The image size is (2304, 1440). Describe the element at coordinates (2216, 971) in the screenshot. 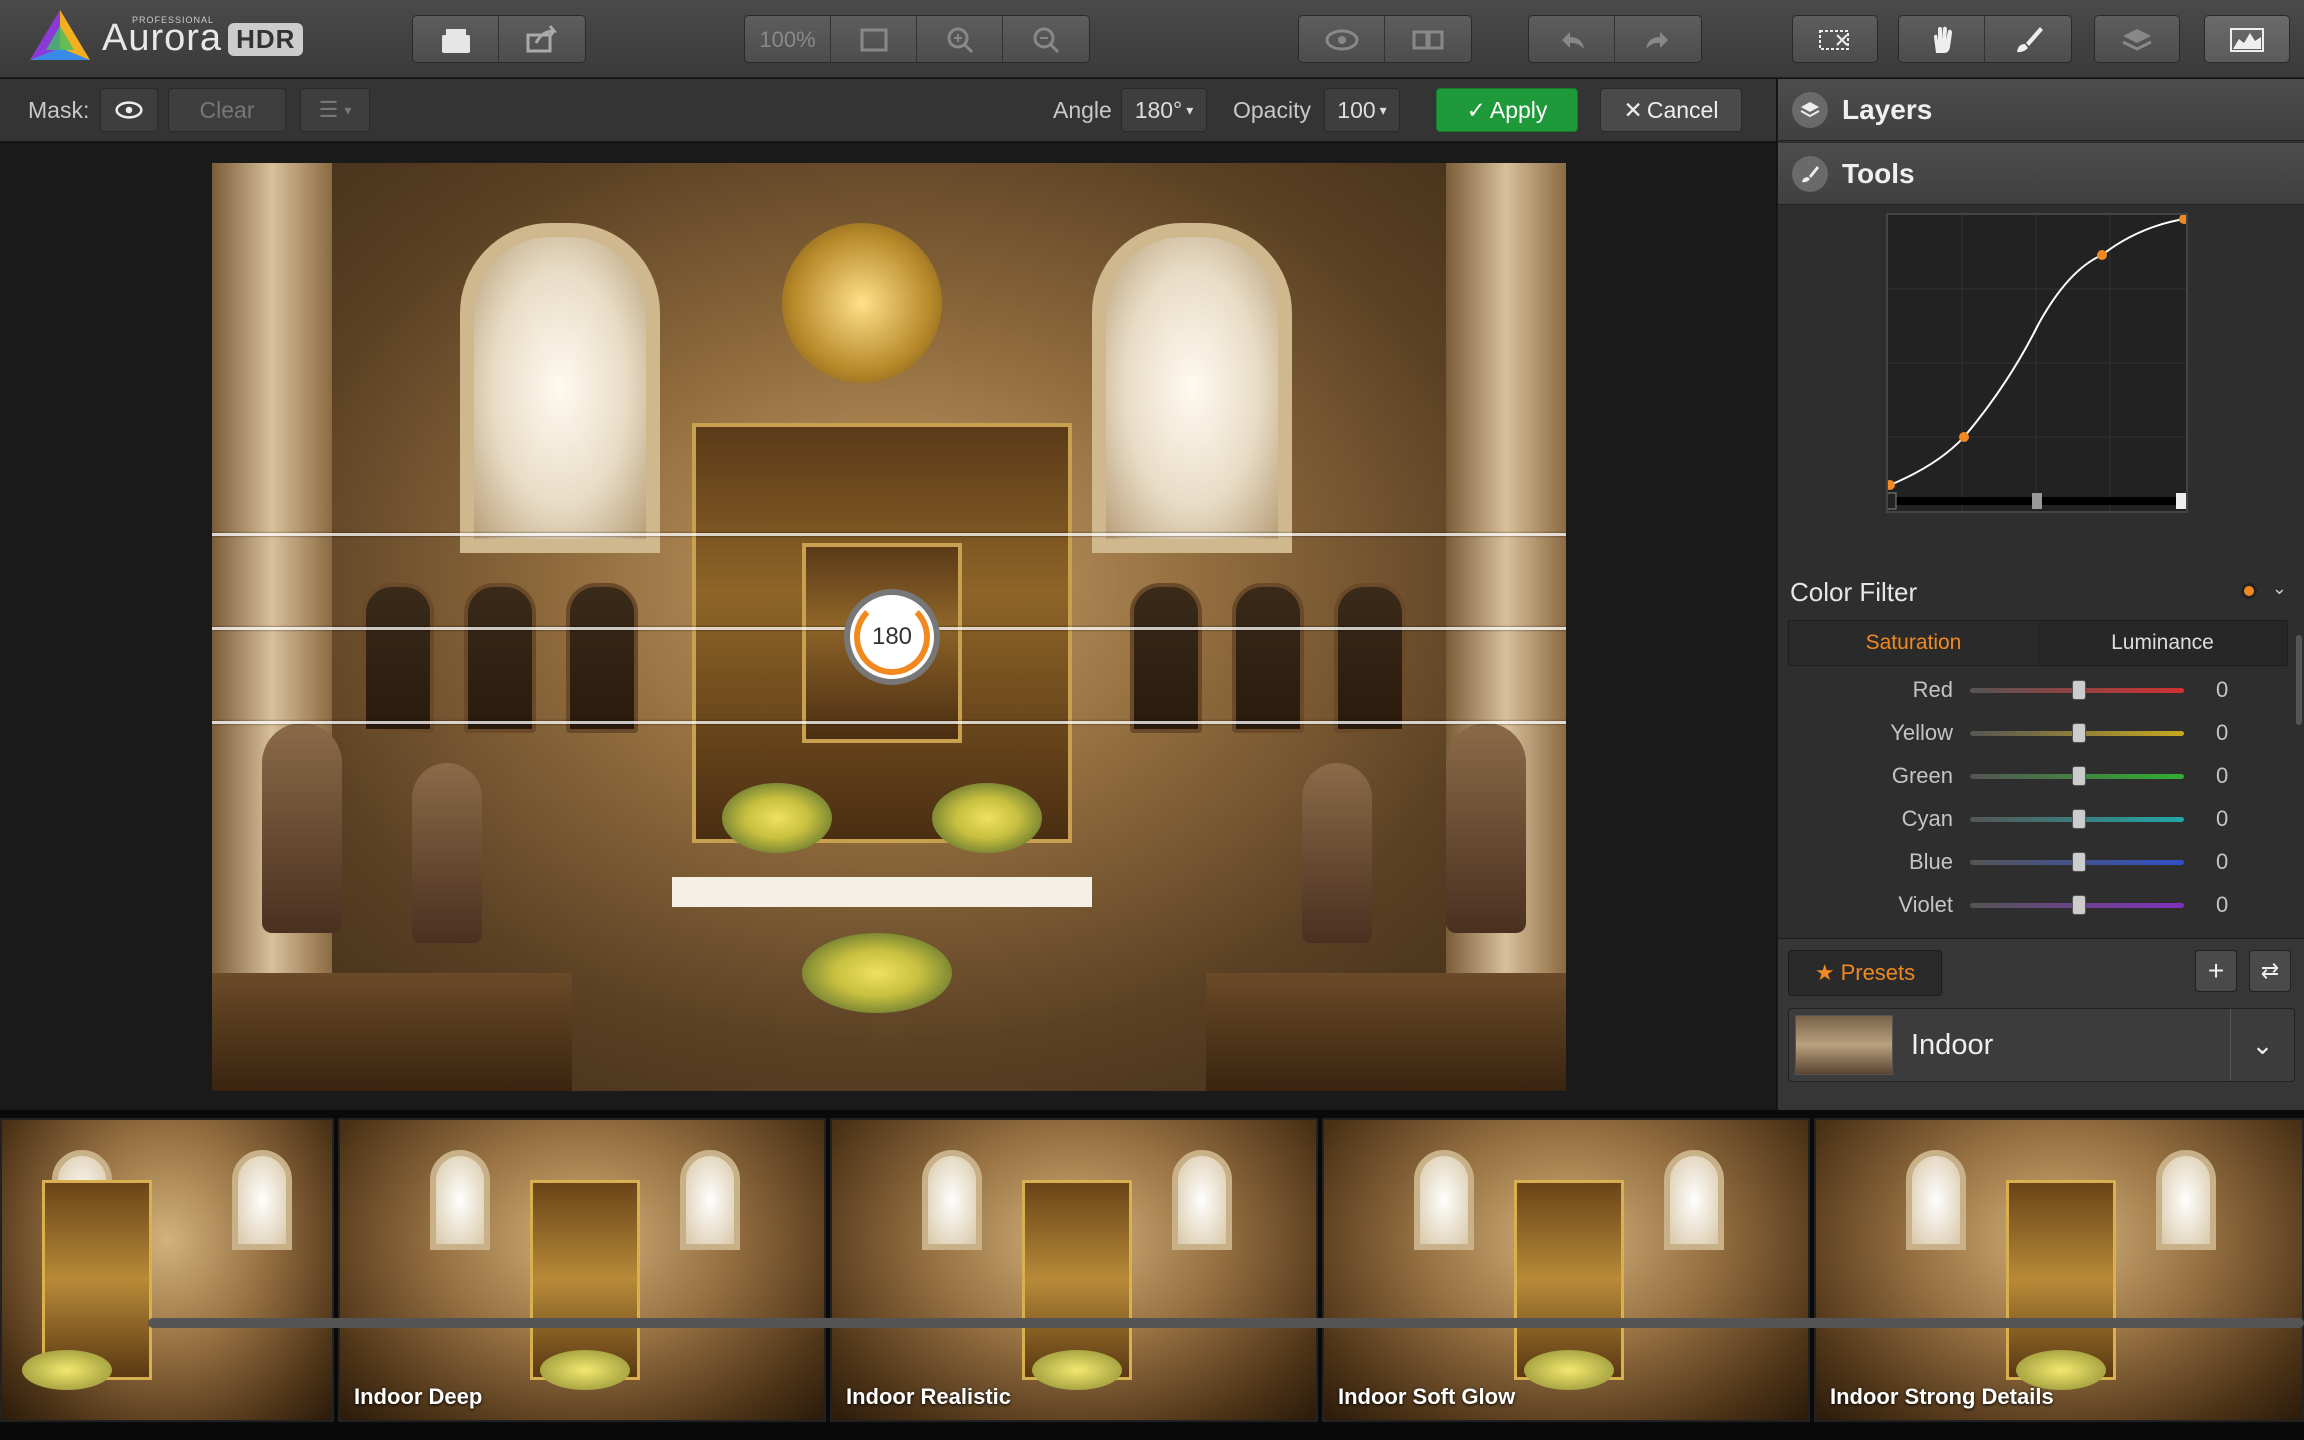

I see `add-preset-button: +` at that location.